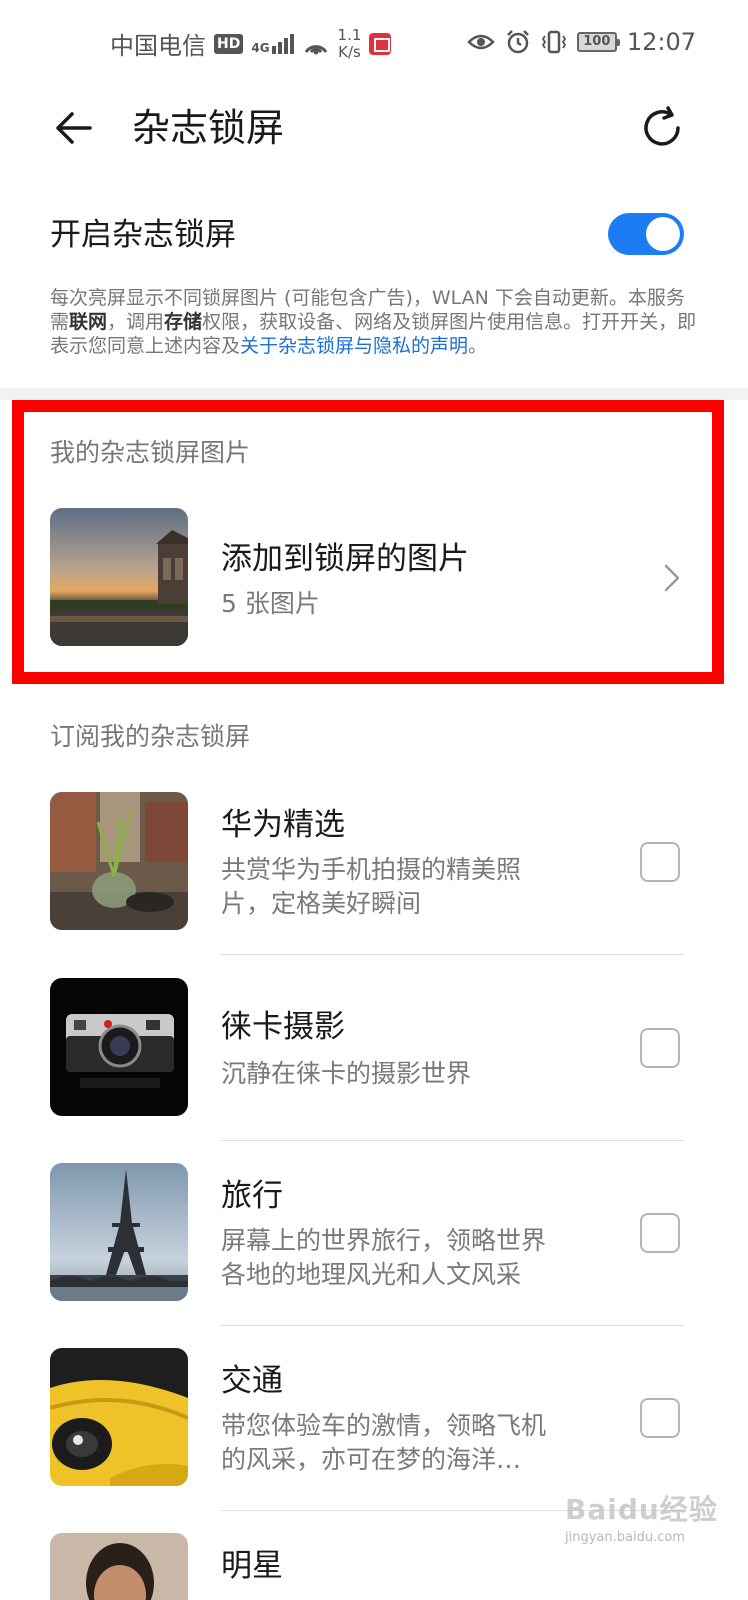 The width and height of the screenshot is (748, 1600). What do you see at coordinates (380, 43) in the screenshot?
I see `app-notification-icon` at bounding box center [380, 43].